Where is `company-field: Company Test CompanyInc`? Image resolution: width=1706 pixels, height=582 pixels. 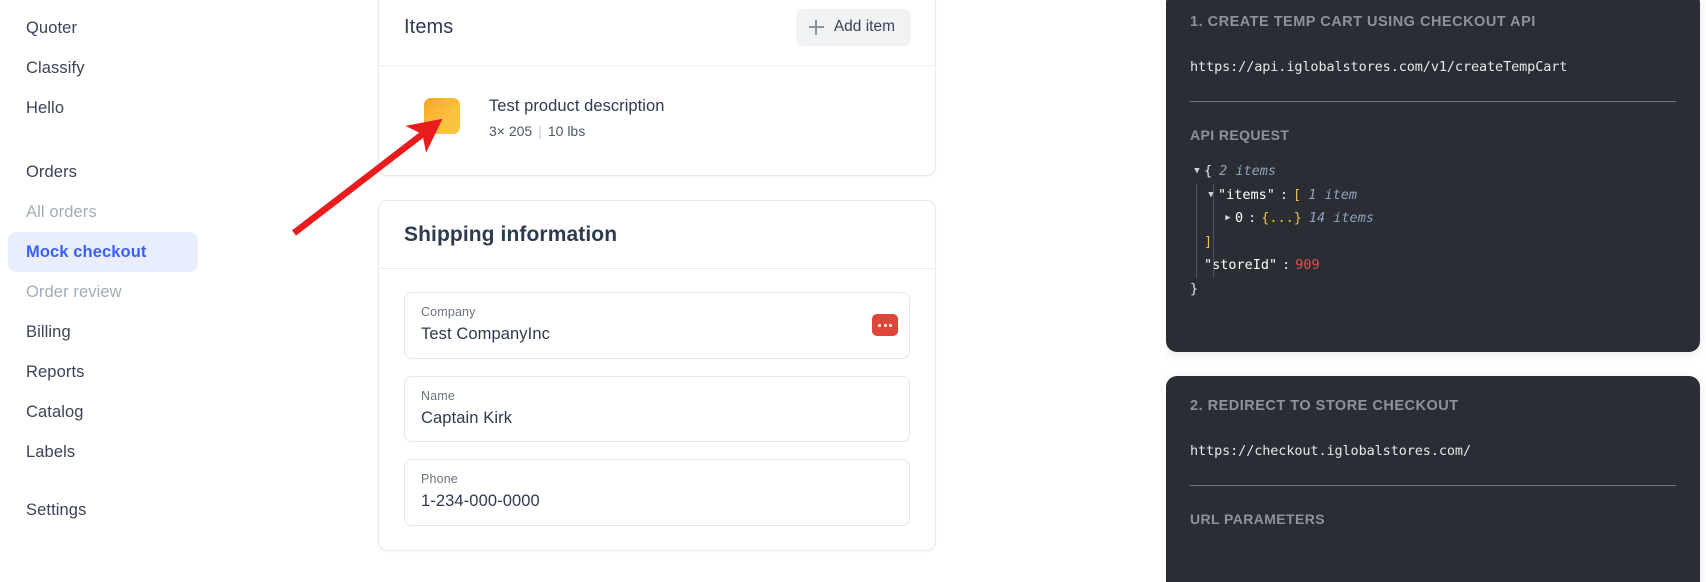
company-field: Company Test CompanyInc is located at coordinates (657, 325).